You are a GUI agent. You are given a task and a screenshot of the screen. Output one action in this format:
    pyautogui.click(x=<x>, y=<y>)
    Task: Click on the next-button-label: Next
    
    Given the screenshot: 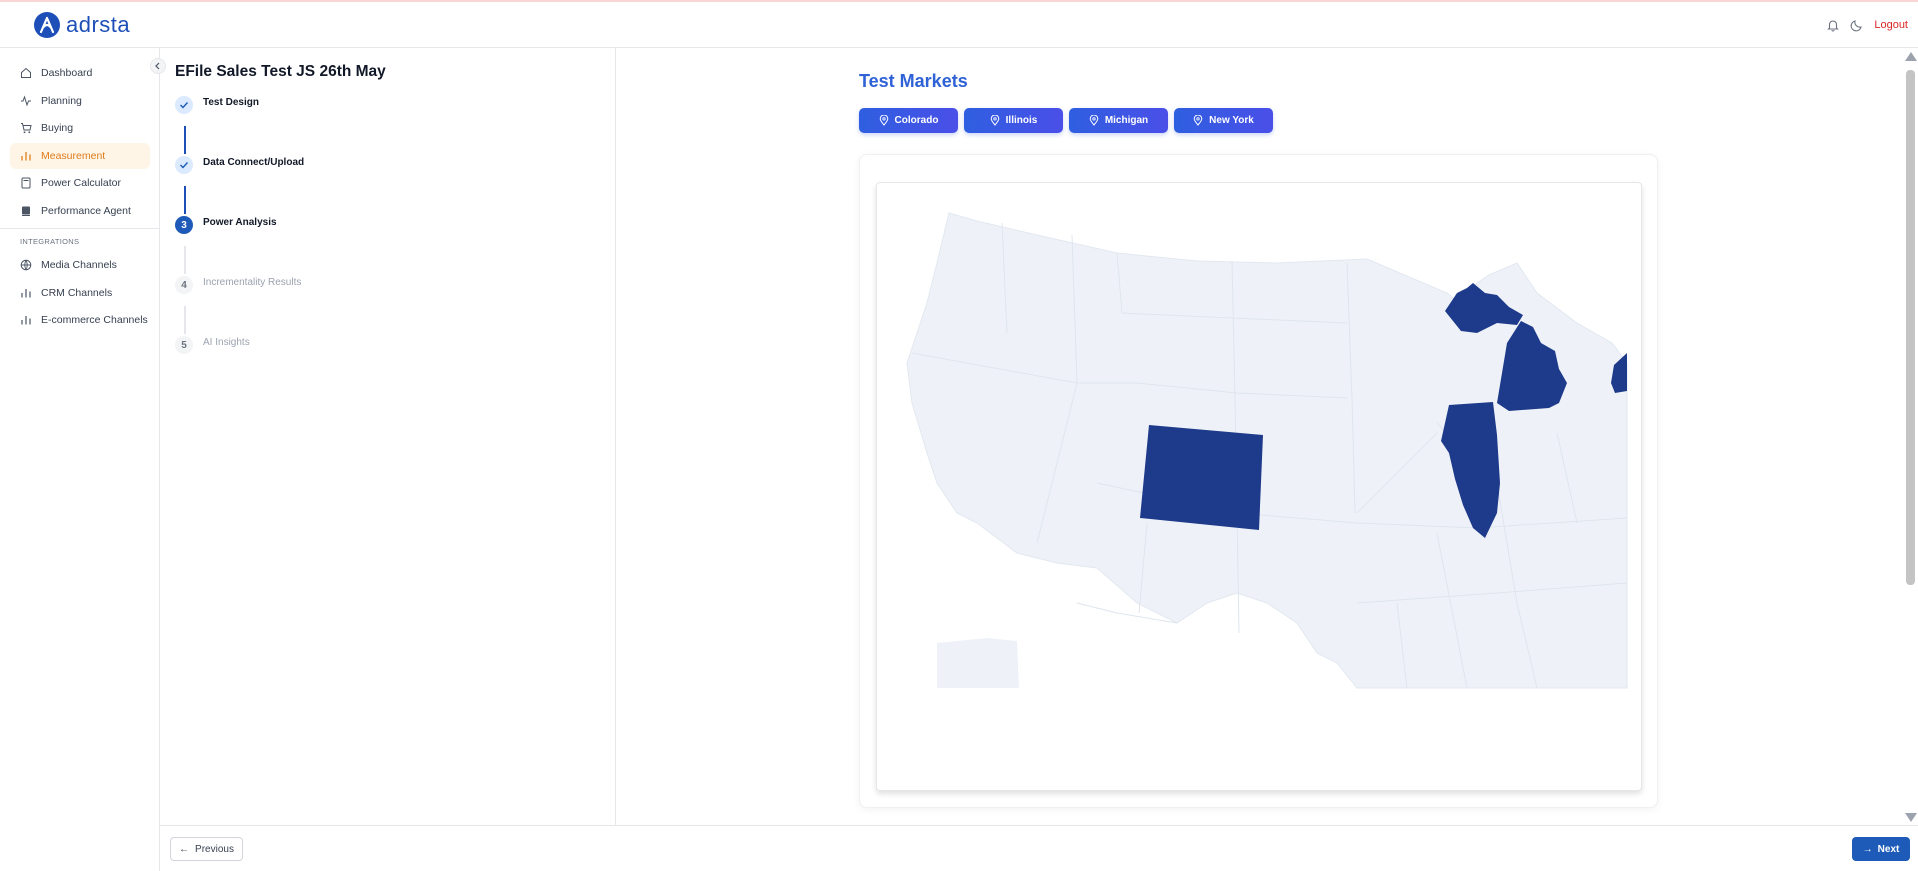 What is the action you would take?
    pyautogui.click(x=1888, y=849)
    